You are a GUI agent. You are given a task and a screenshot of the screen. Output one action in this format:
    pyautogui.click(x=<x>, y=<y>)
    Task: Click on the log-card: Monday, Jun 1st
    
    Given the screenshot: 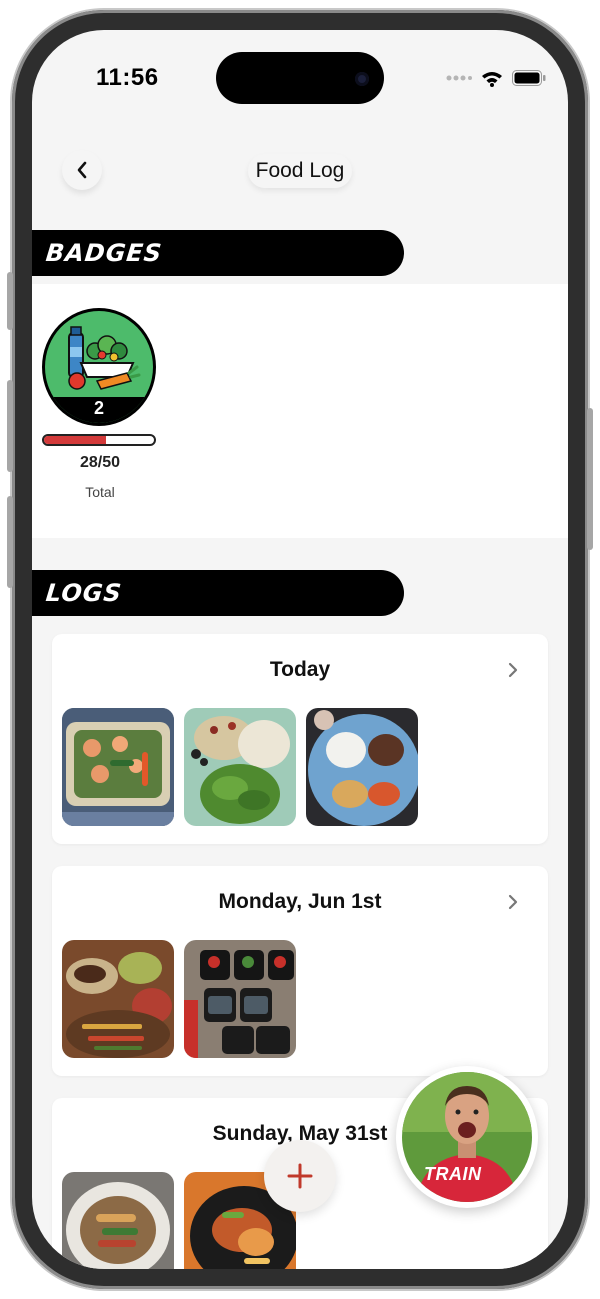 What is the action you would take?
    pyautogui.click(x=300, y=971)
    